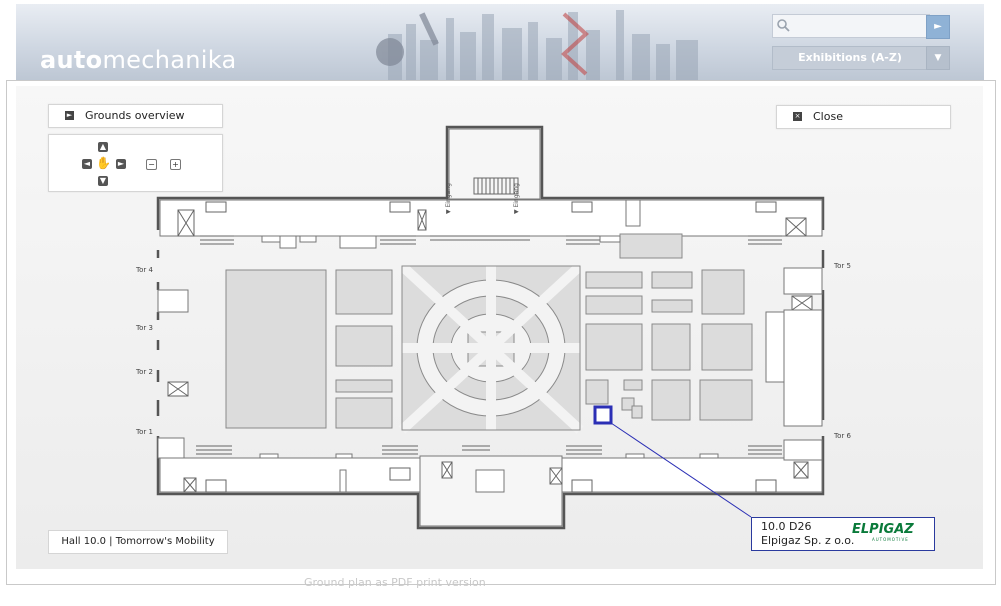 This screenshot has width=1001, height=606. Describe the element at coordinates (87, 164) in the screenshot. I see `pan-left-icon: ◄` at that location.